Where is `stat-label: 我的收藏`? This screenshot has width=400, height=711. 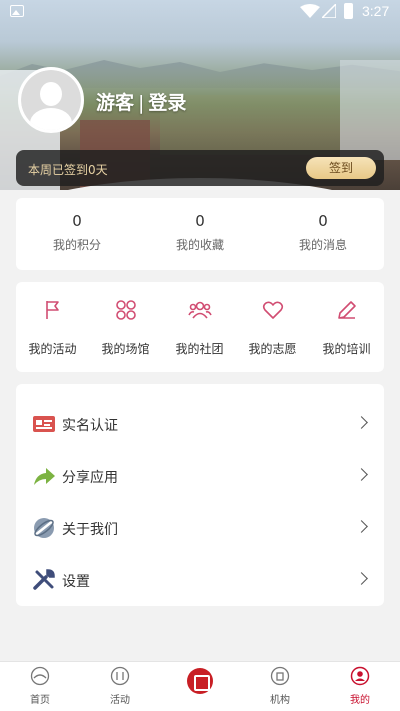
stat-label: 我的收藏 is located at coordinates (199, 245).